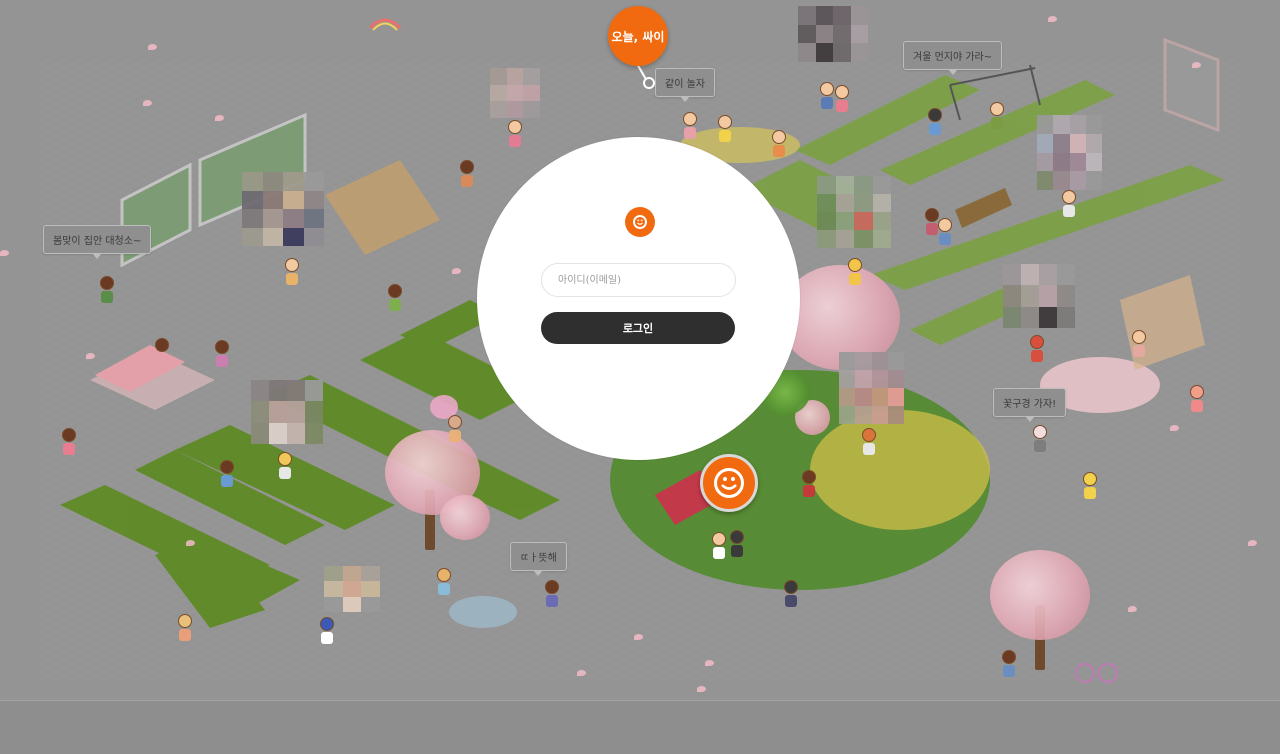  What do you see at coordinates (638, 328) in the screenshot?
I see `login-button: 로그인` at bounding box center [638, 328].